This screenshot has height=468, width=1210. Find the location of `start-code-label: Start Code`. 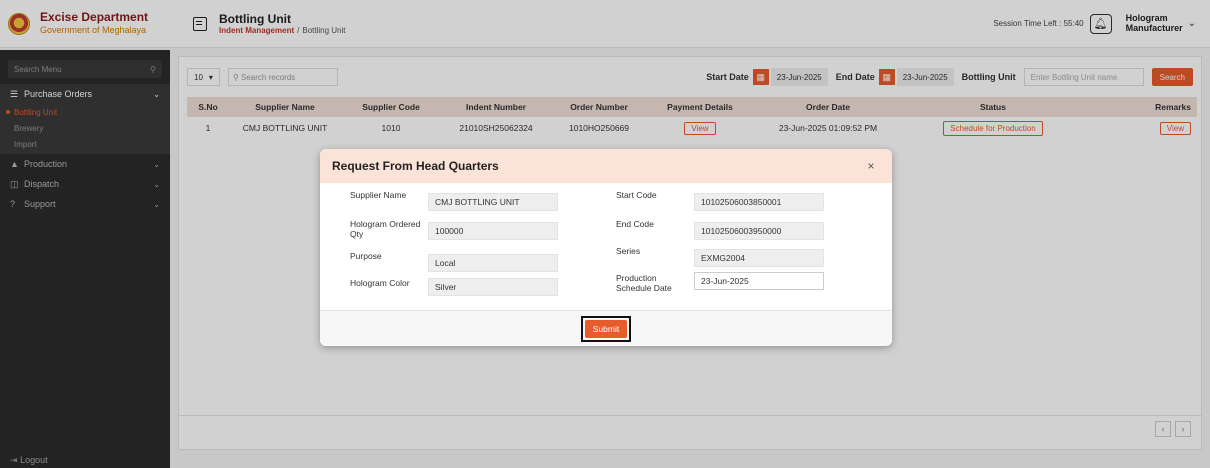

start-code-label: Start Code is located at coordinates (636, 195).